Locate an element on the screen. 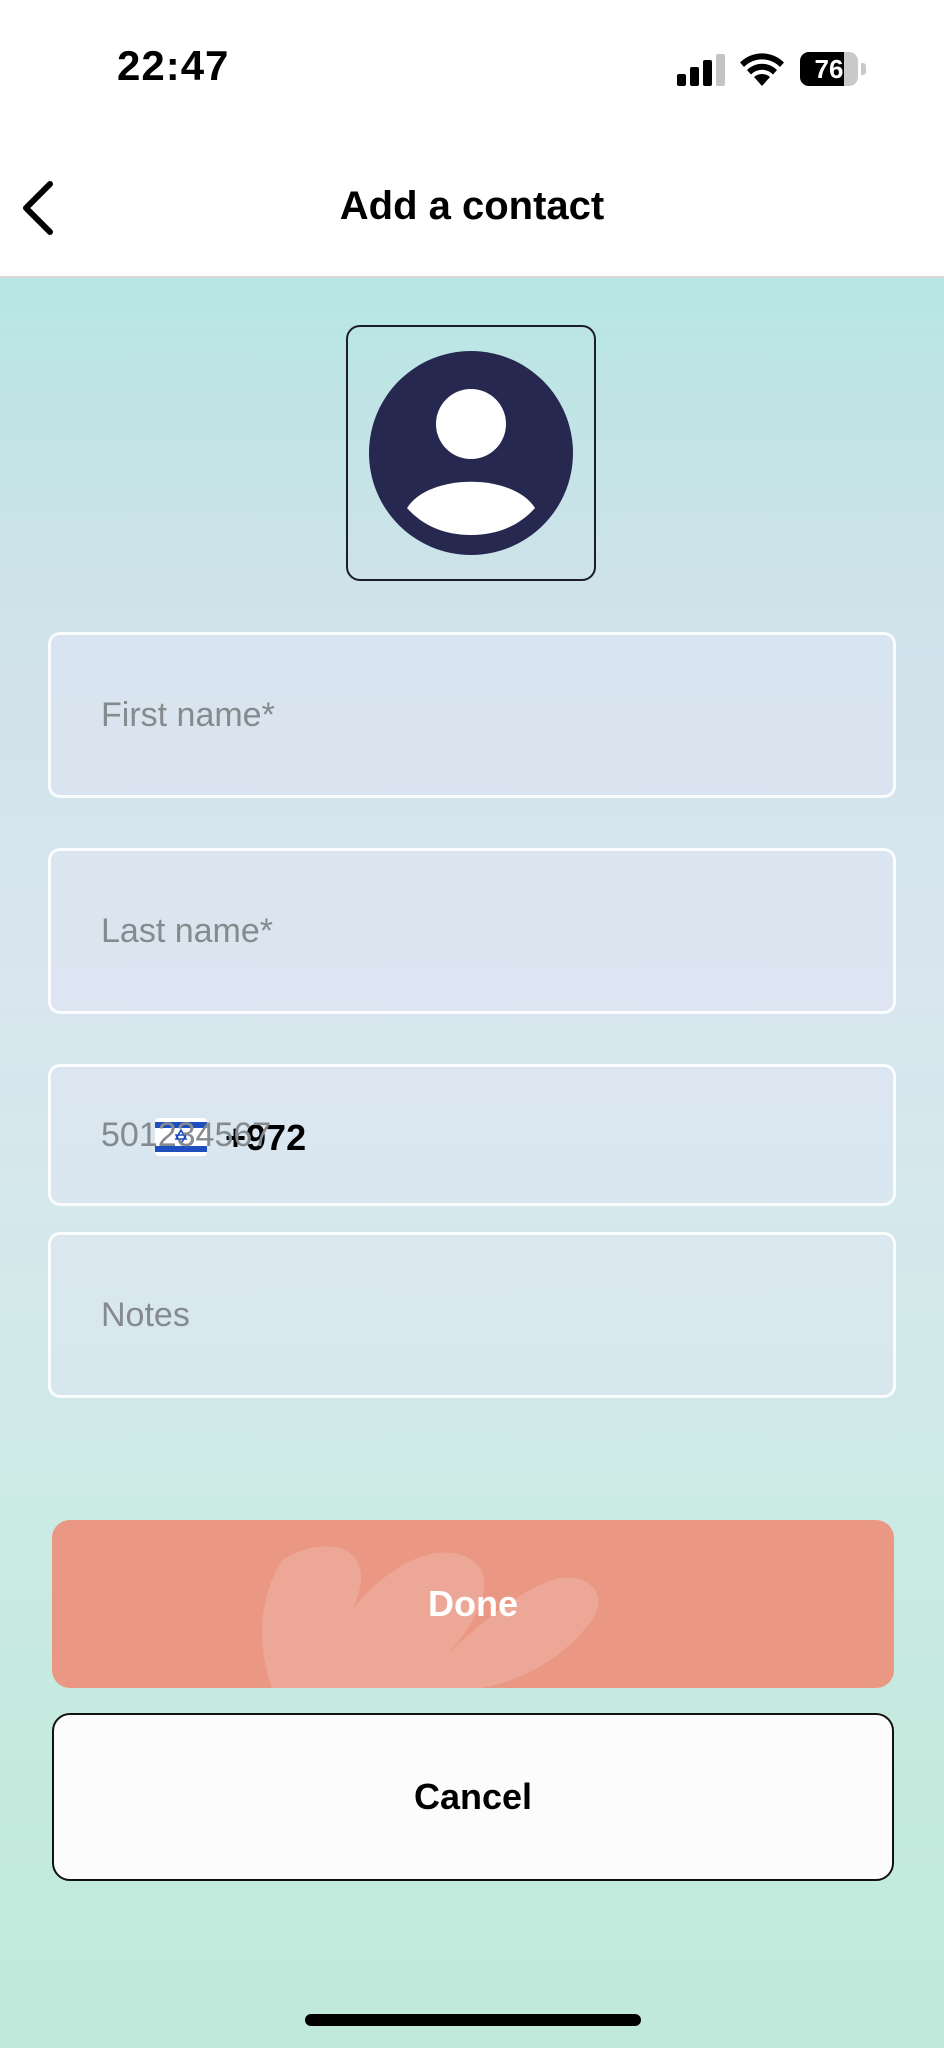 The height and width of the screenshot is (2048, 944). last-name-input is located at coordinates (472, 931).